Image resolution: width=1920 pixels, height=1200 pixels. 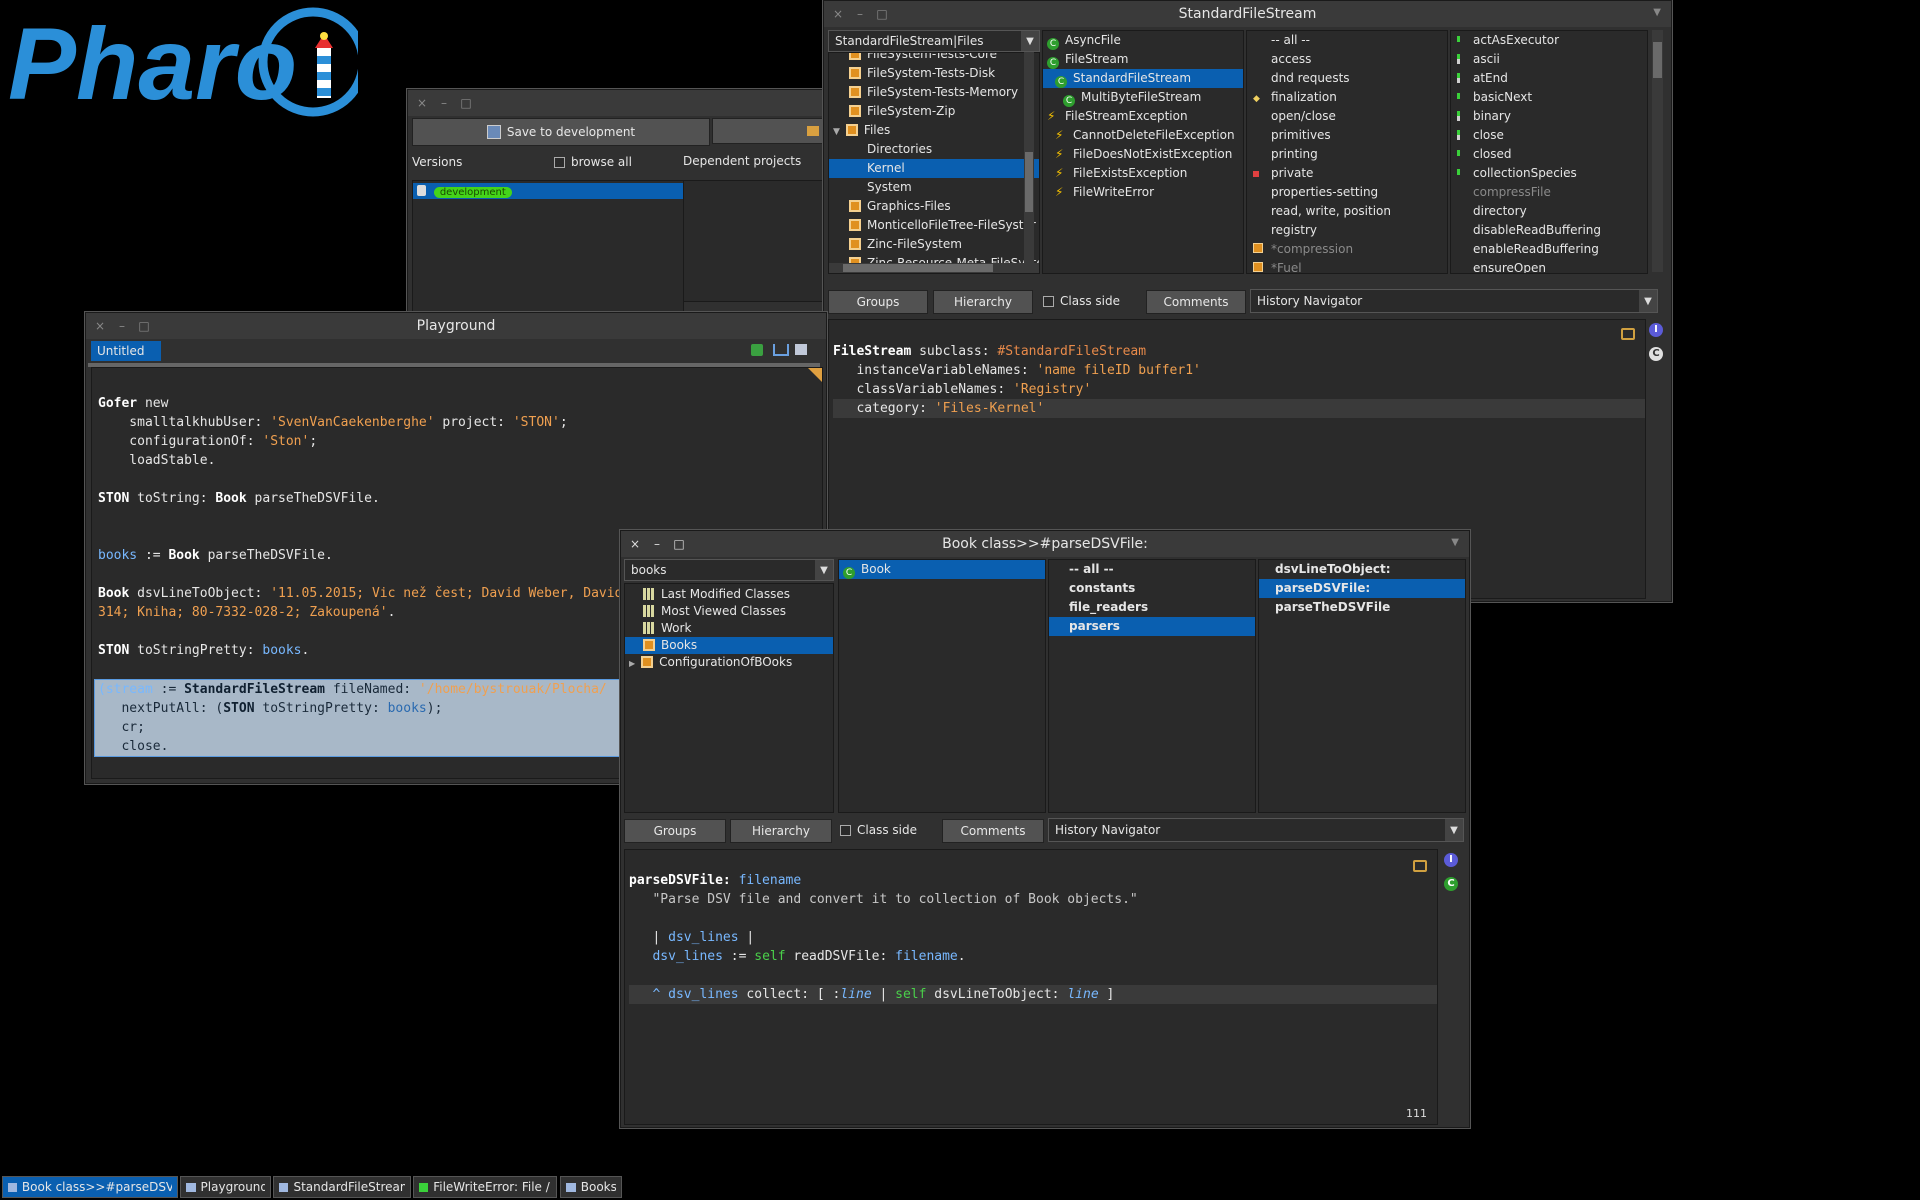 I want to click on protocol-row: file_readers, so click(x=1152, y=607).